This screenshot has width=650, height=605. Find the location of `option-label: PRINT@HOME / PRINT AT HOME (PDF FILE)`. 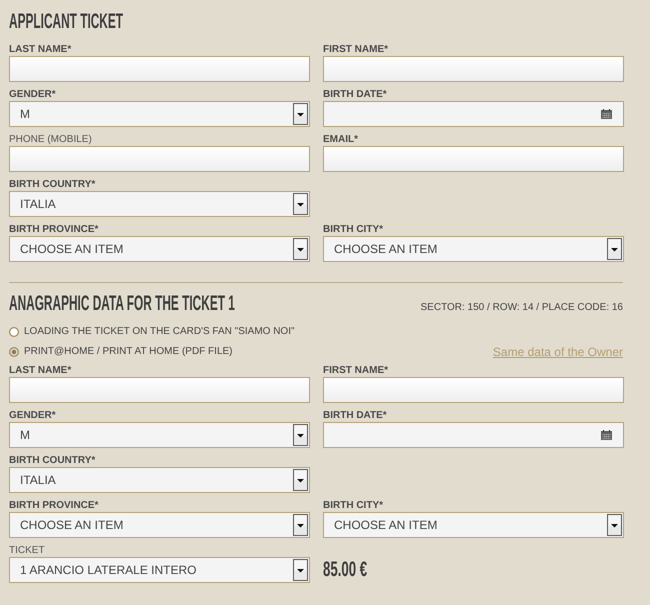

option-label: PRINT@HOME / PRINT AT HOME (PDF FILE) is located at coordinates (128, 352).